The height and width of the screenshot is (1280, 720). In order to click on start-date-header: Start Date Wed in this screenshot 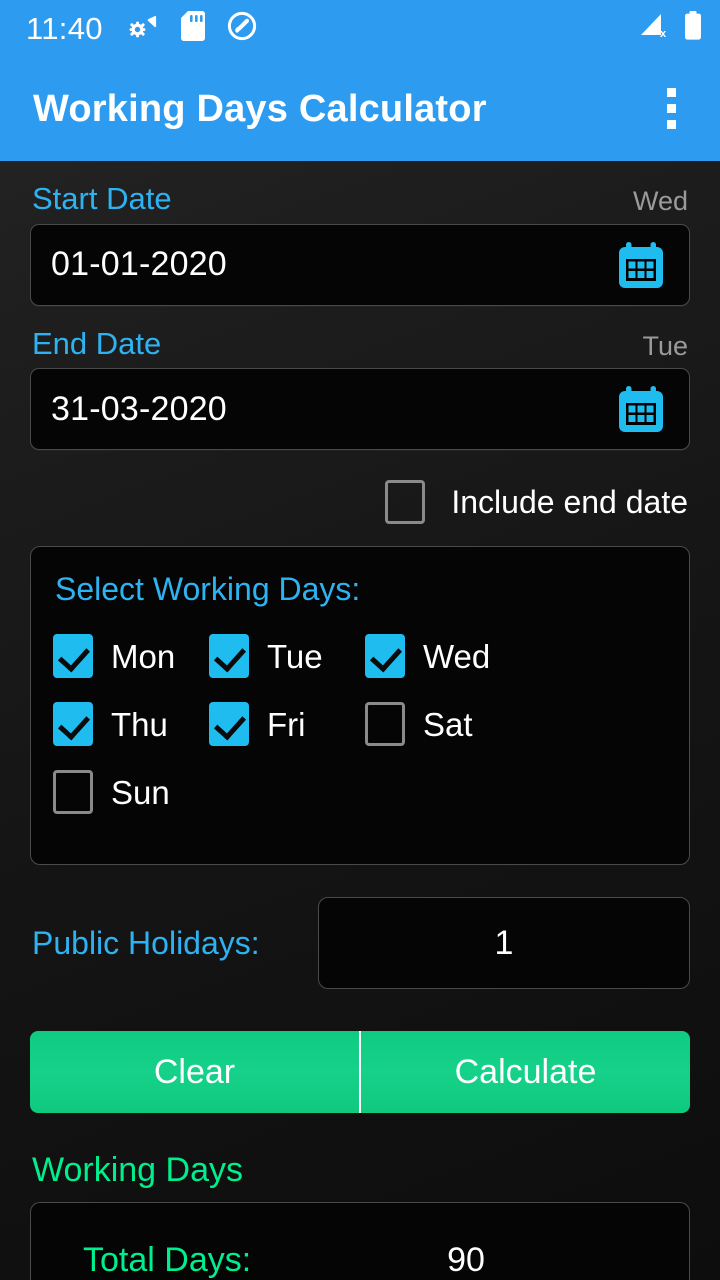, I will do `click(360, 192)`.